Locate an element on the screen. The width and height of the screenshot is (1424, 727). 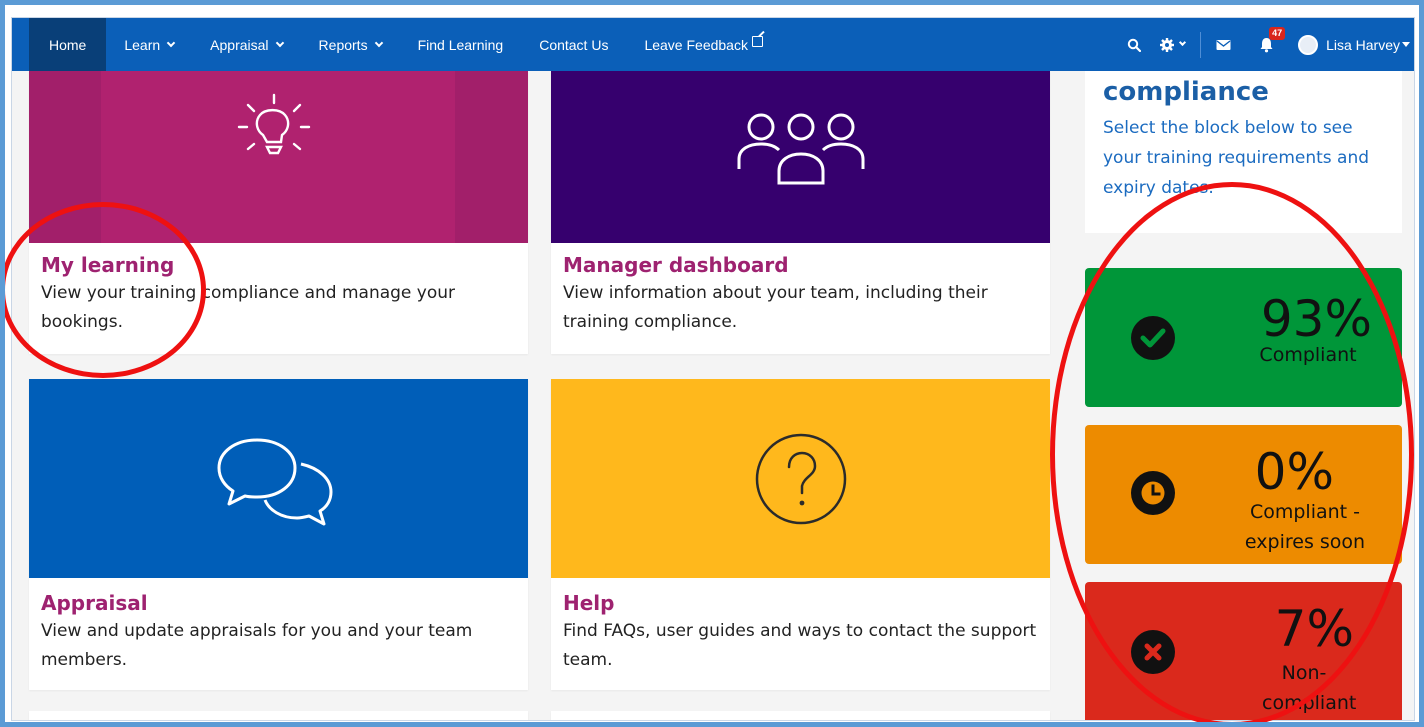
settings-menu-button is located at coordinates (1172, 44).